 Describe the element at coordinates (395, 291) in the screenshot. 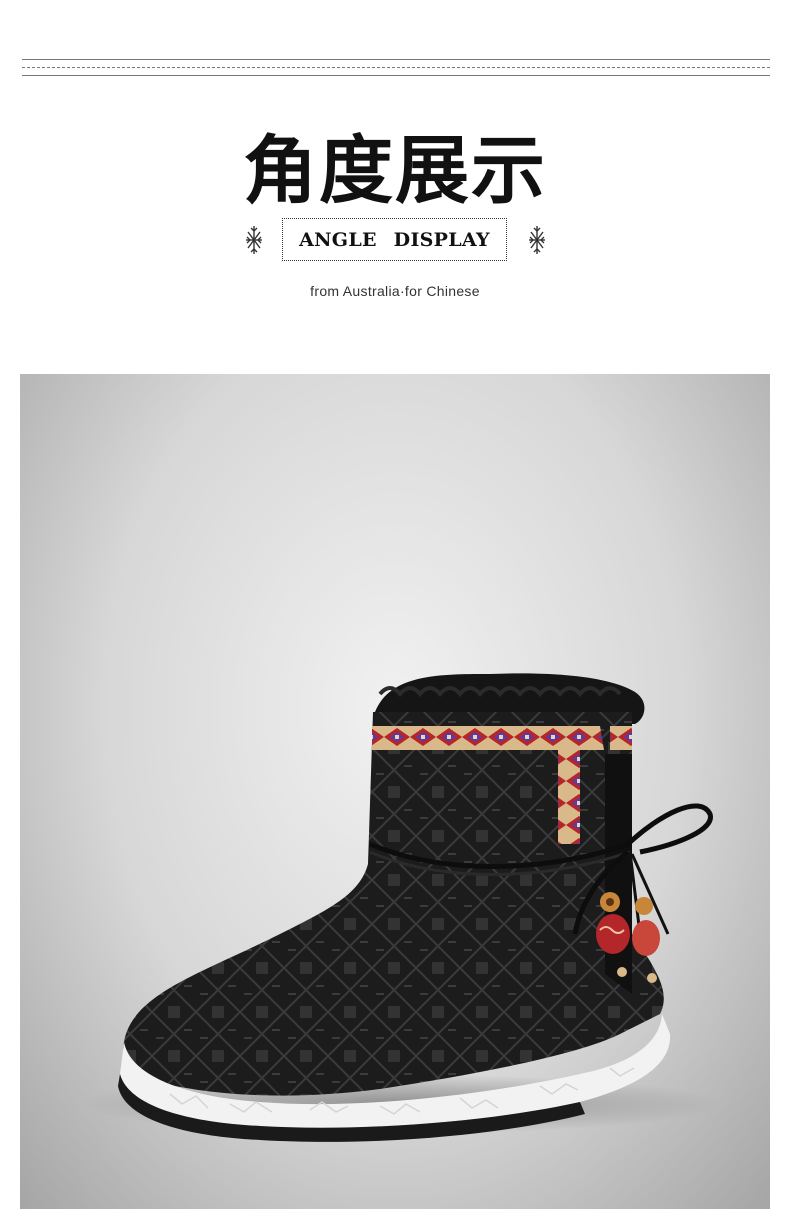

I see `tagline: from Australia·for Chinese` at that location.